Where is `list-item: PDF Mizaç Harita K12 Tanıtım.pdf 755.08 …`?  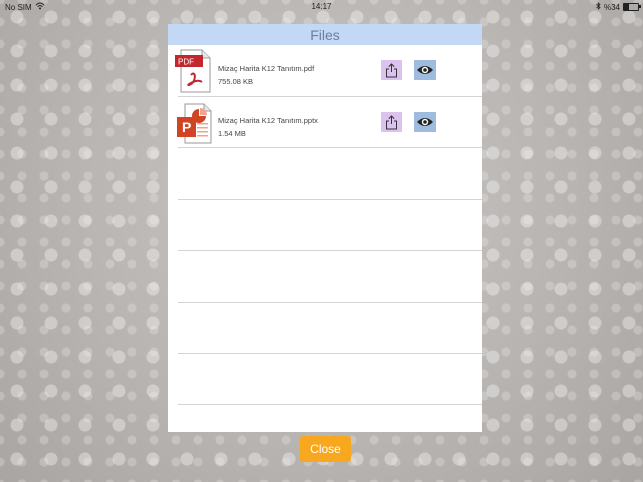
list-item: PDF Mizaç Harita K12 Tanıtım.pdf 755.08 … is located at coordinates (325, 70).